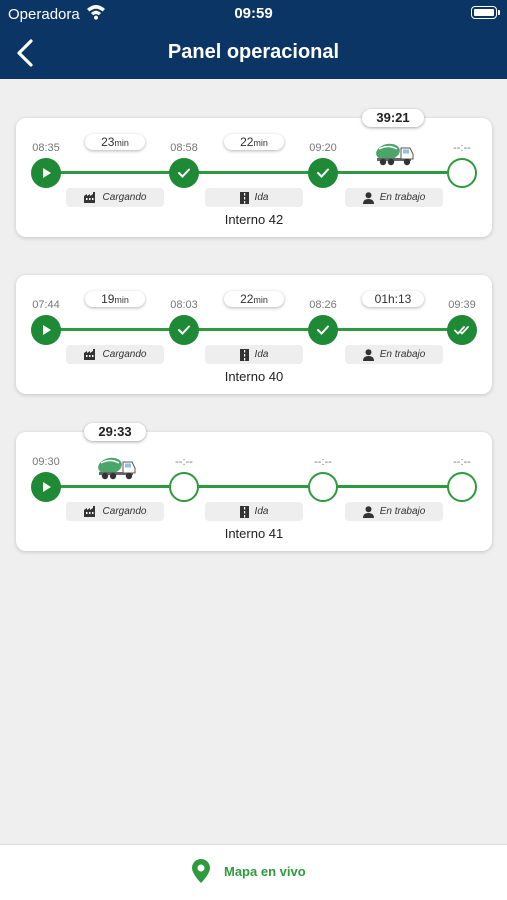 The height and width of the screenshot is (900, 507). What do you see at coordinates (184, 148) in the screenshot?
I see `stage-time: 08:58` at bounding box center [184, 148].